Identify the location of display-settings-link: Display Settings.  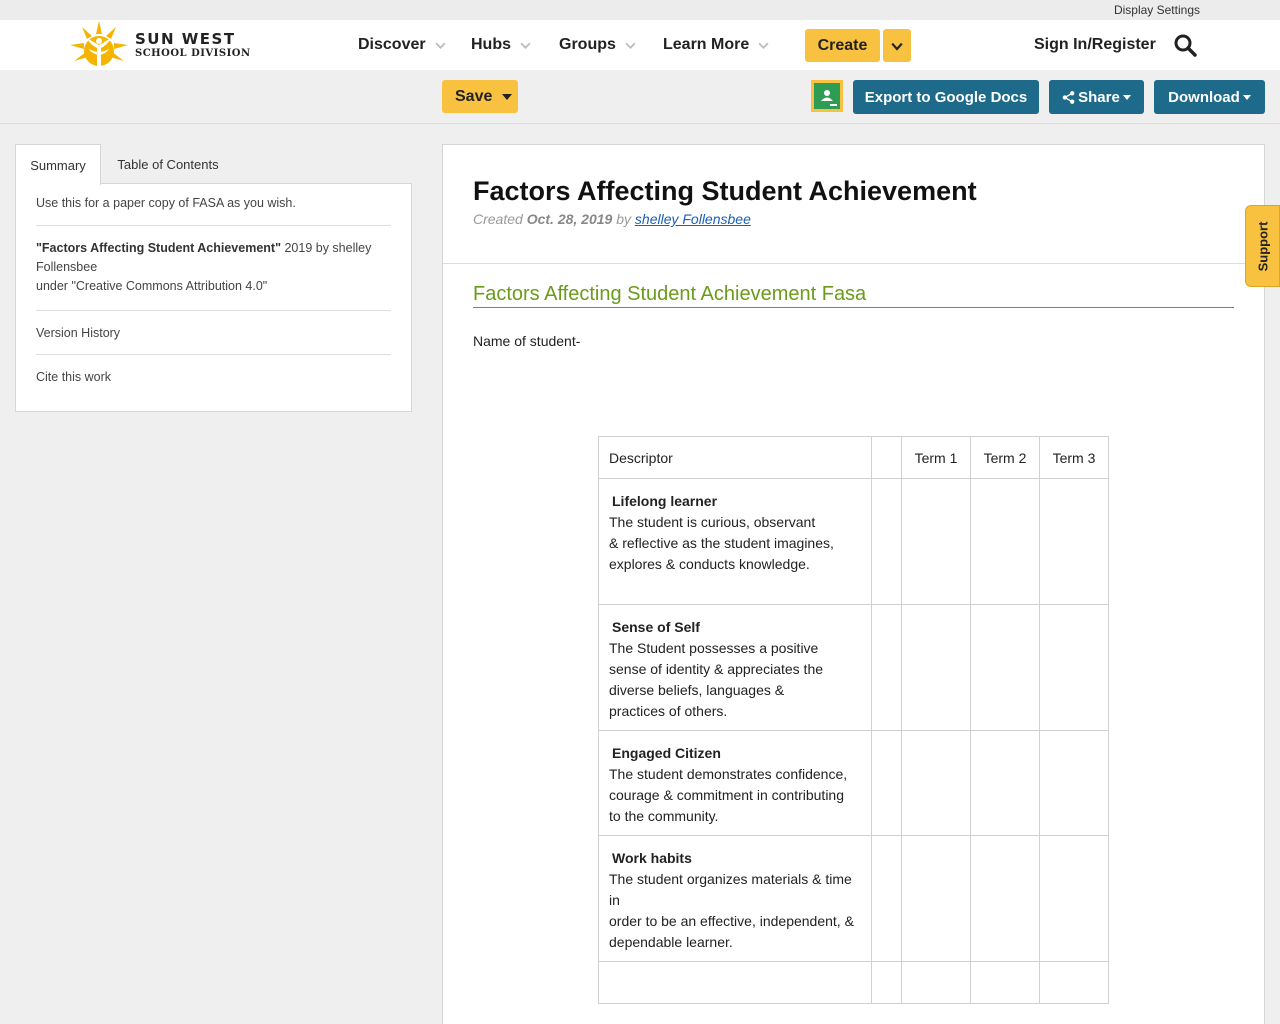
(1157, 10).